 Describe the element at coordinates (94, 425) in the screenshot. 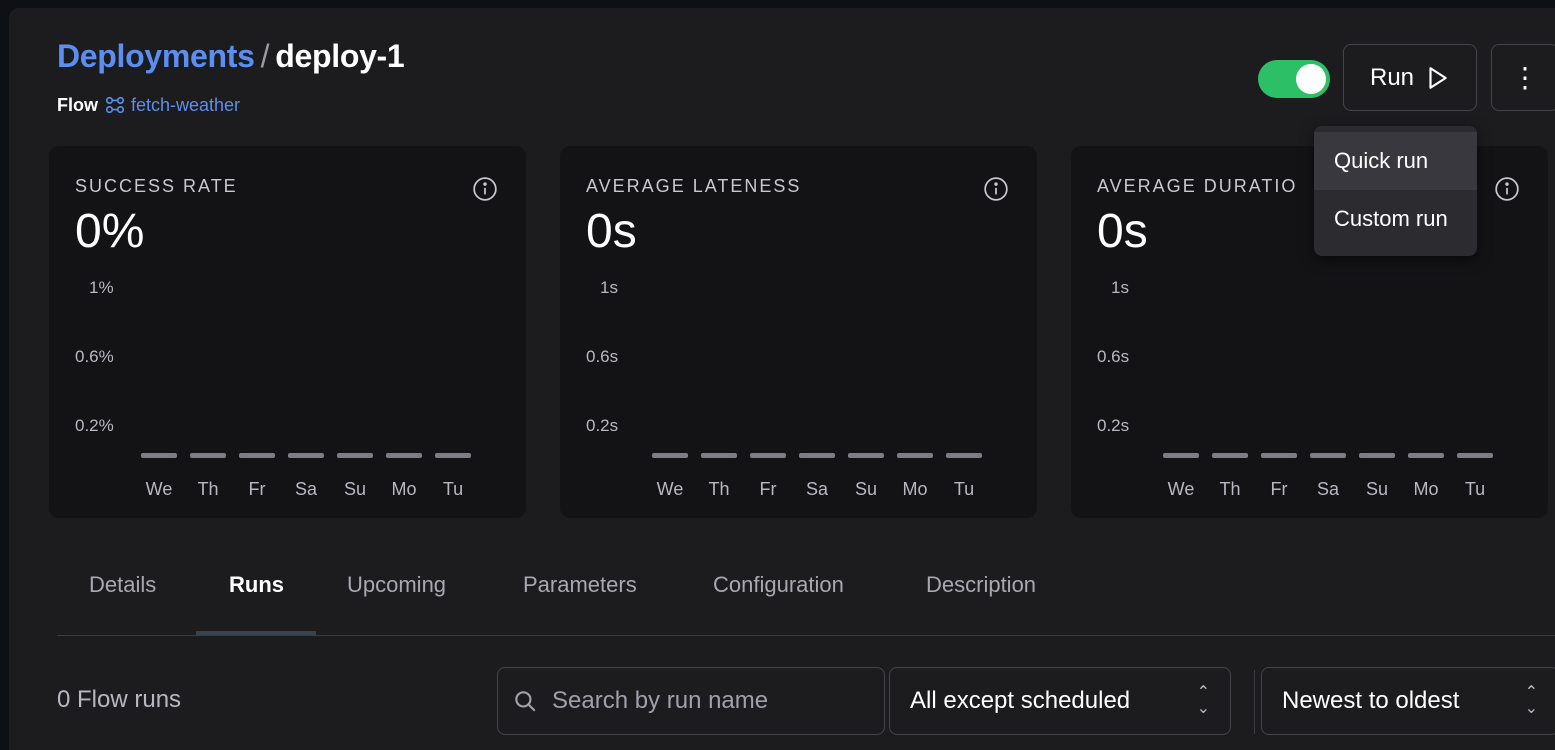

I see `y-axis-tick: 0.2%` at that location.